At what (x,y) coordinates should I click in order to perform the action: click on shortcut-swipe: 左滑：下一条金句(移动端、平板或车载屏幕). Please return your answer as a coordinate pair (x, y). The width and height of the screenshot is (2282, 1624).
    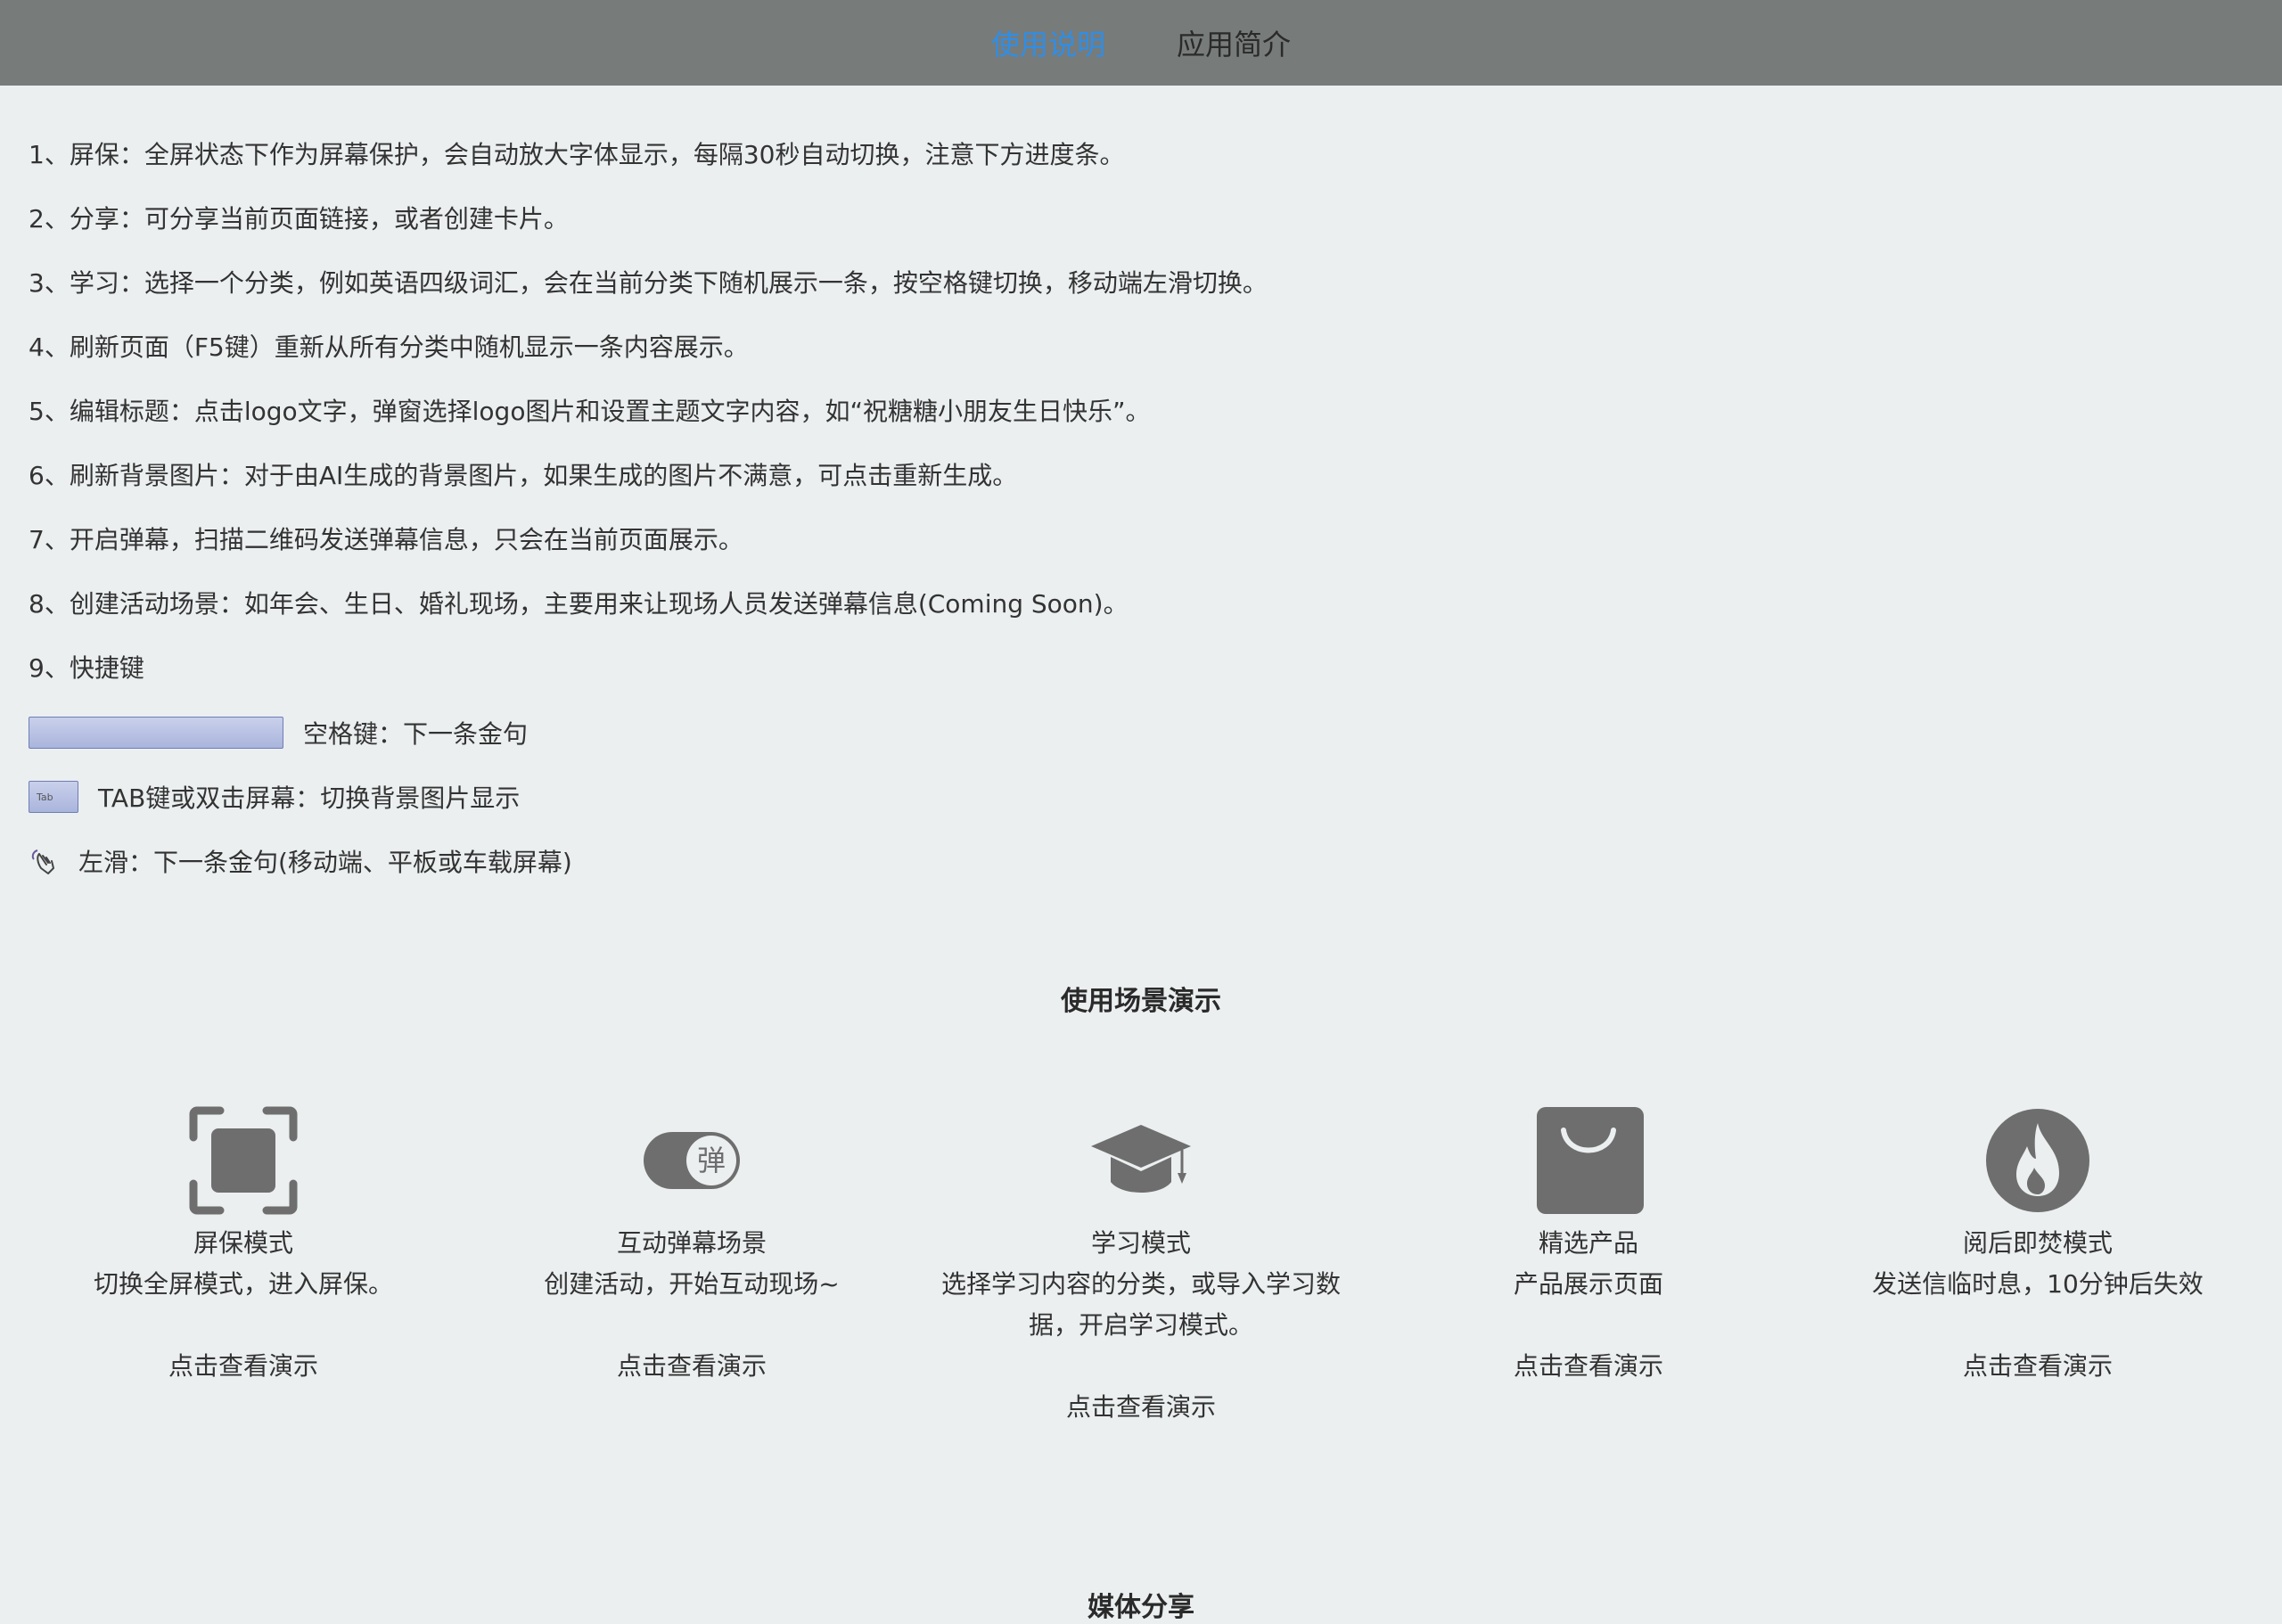
    Looking at the image, I should click on (648, 861).